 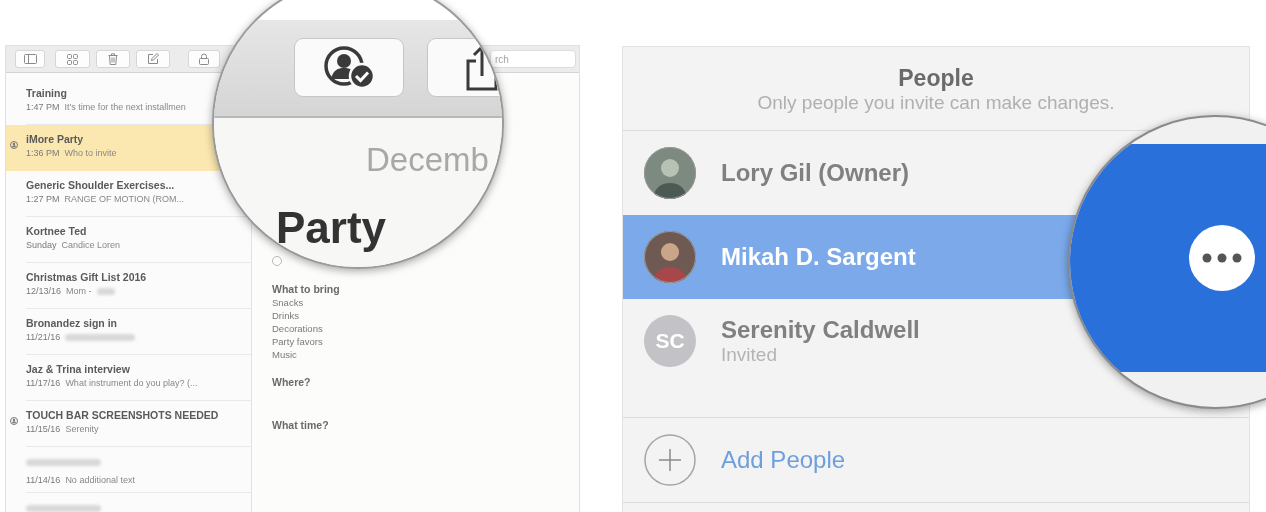 I want to click on panel-title: People, so click(x=936, y=78).